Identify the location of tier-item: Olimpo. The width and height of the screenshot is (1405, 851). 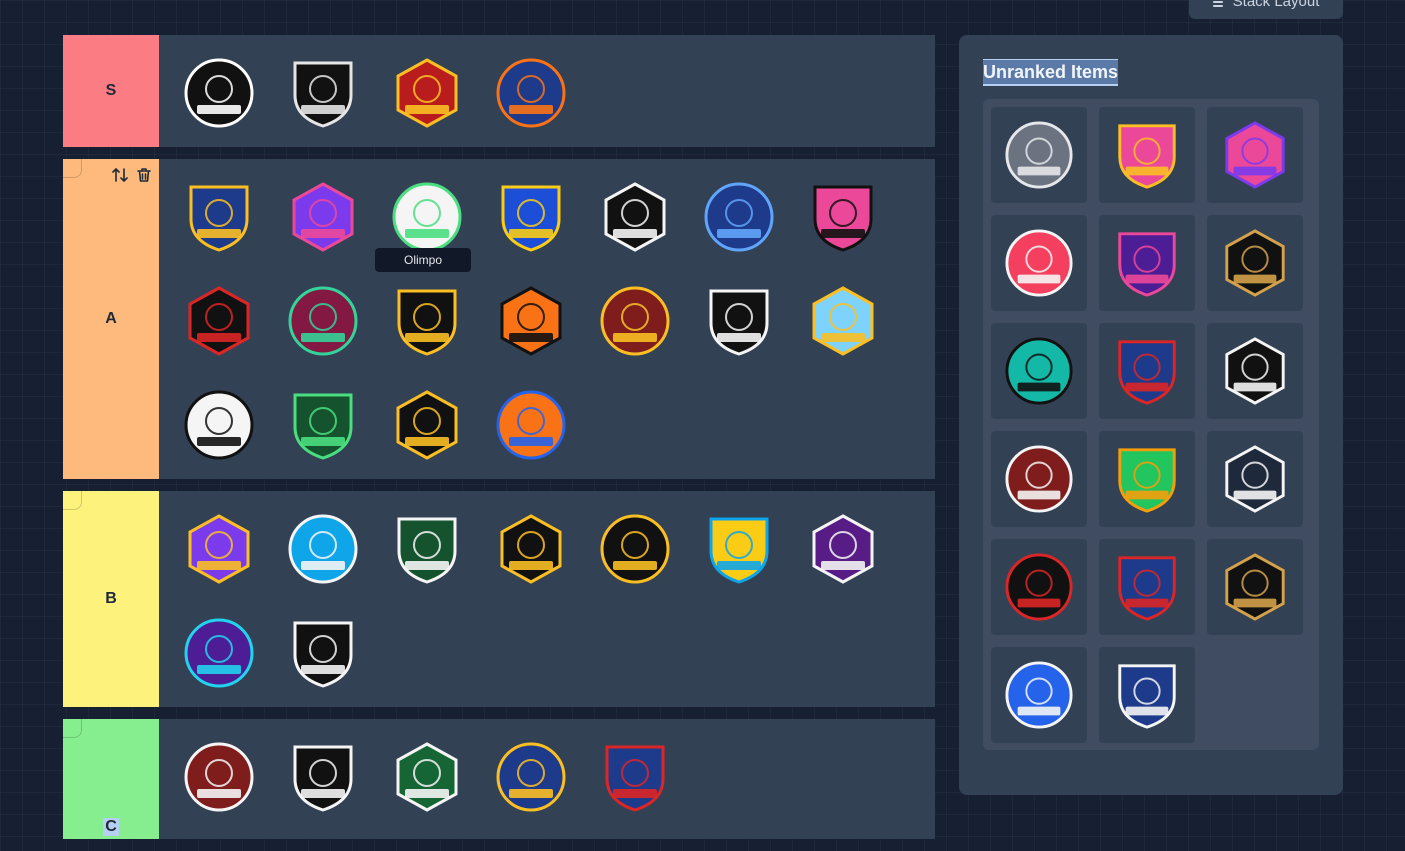
(425, 221).